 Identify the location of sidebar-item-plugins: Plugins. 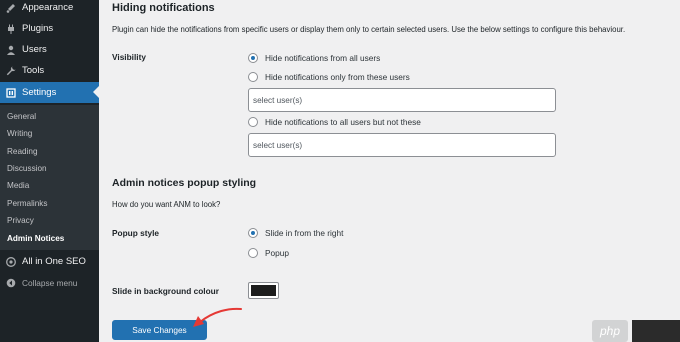
(49, 28).